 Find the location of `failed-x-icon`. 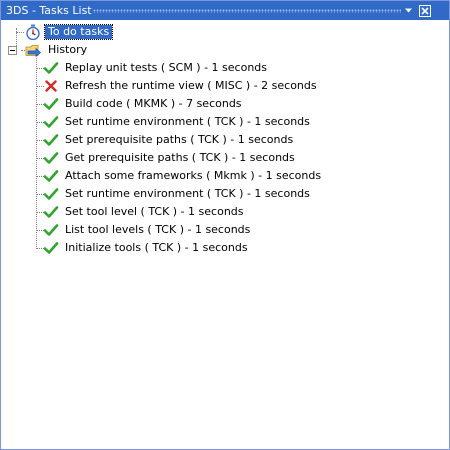

failed-x-icon is located at coordinates (51, 86).